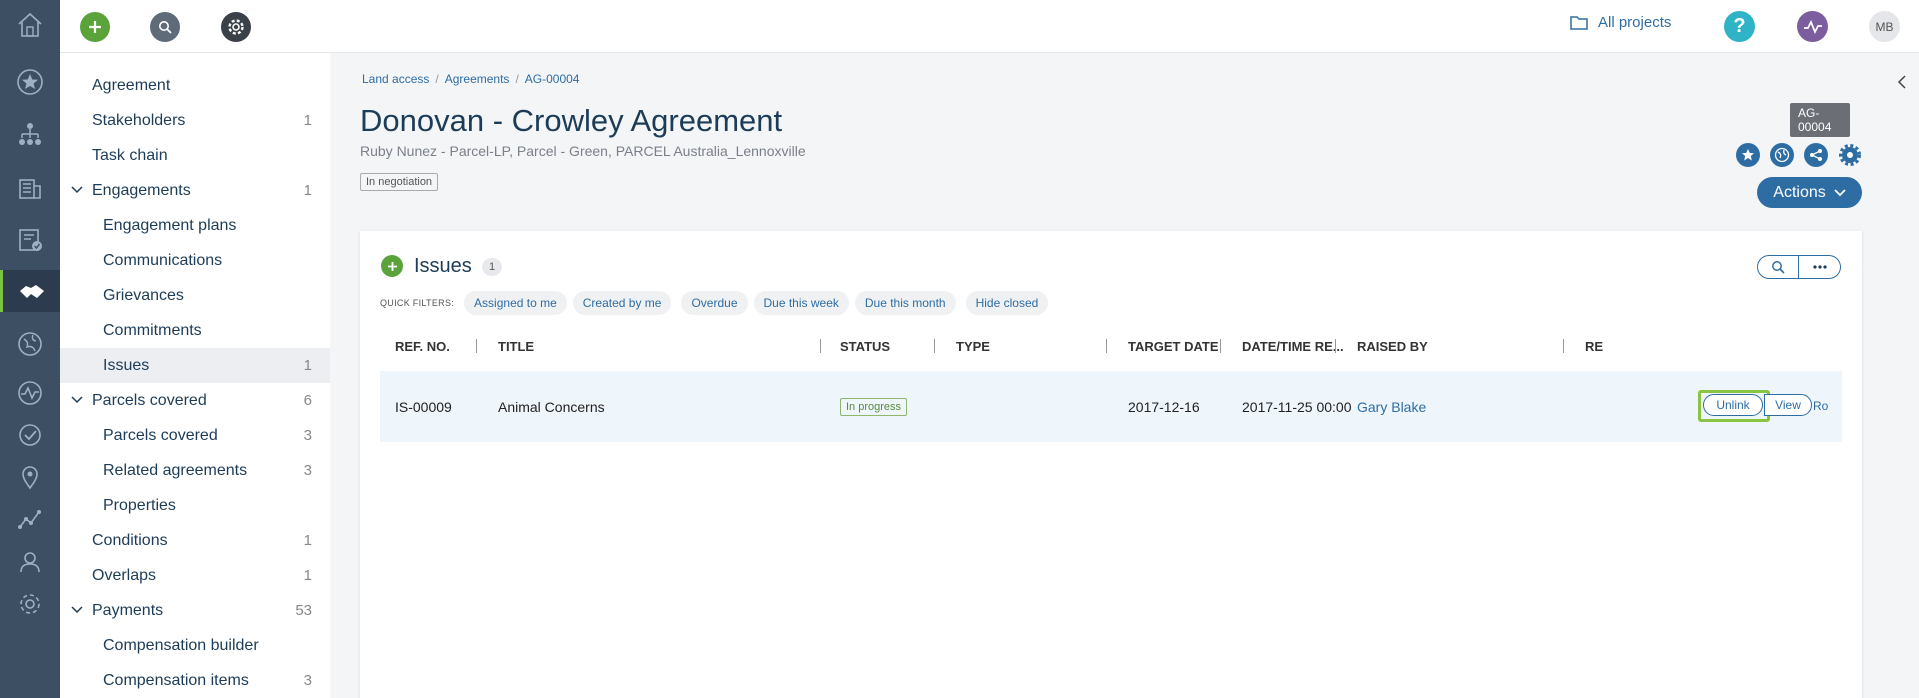 This screenshot has width=1919, height=698. Describe the element at coordinates (801, 303) in the screenshot. I see `filter-due-this-week: Due this week` at that location.